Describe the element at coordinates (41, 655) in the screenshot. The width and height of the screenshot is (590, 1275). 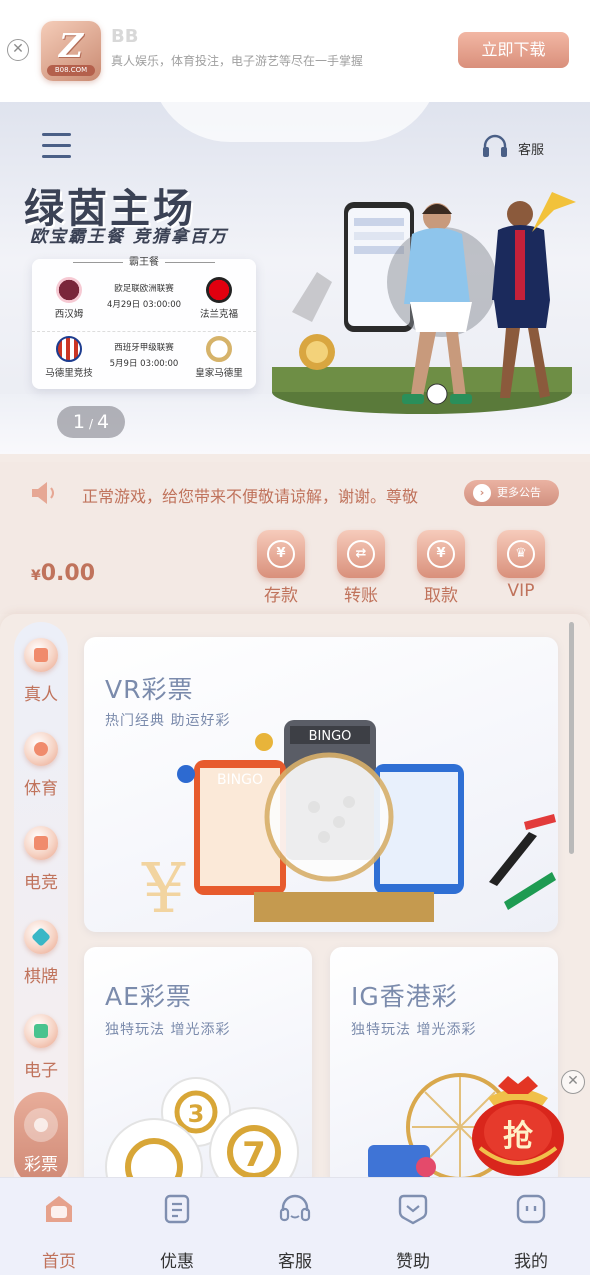
I see `live-casino-icon` at that location.